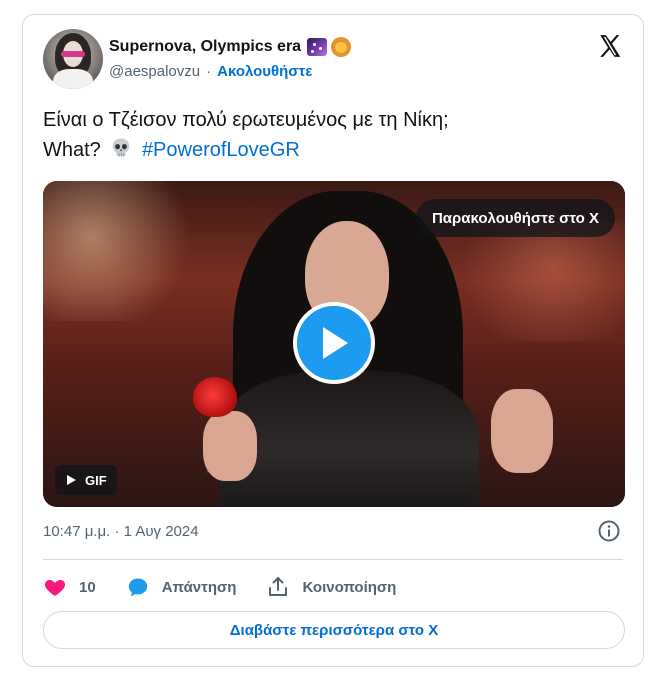 The width and height of the screenshot is (656, 689). What do you see at coordinates (515, 218) in the screenshot?
I see `watch-on-x-button: Παρακολουθήστε στο Χ` at bounding box center [515, 218].